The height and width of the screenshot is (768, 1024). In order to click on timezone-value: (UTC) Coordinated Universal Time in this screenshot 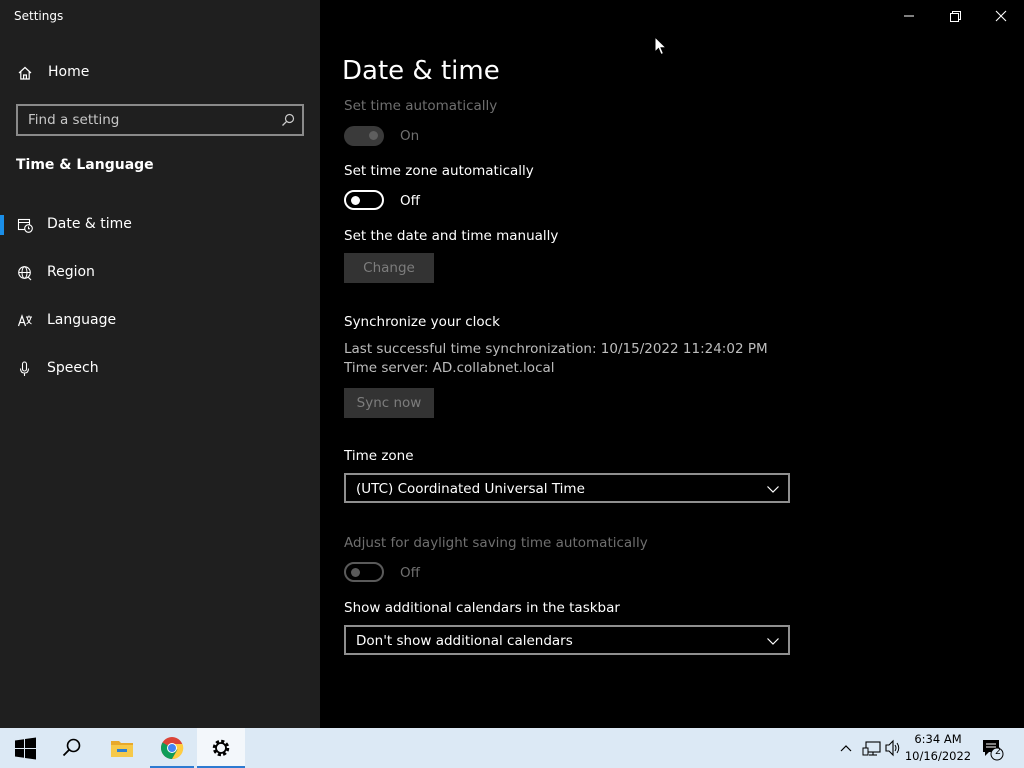, I will do `click(470, 489)`.